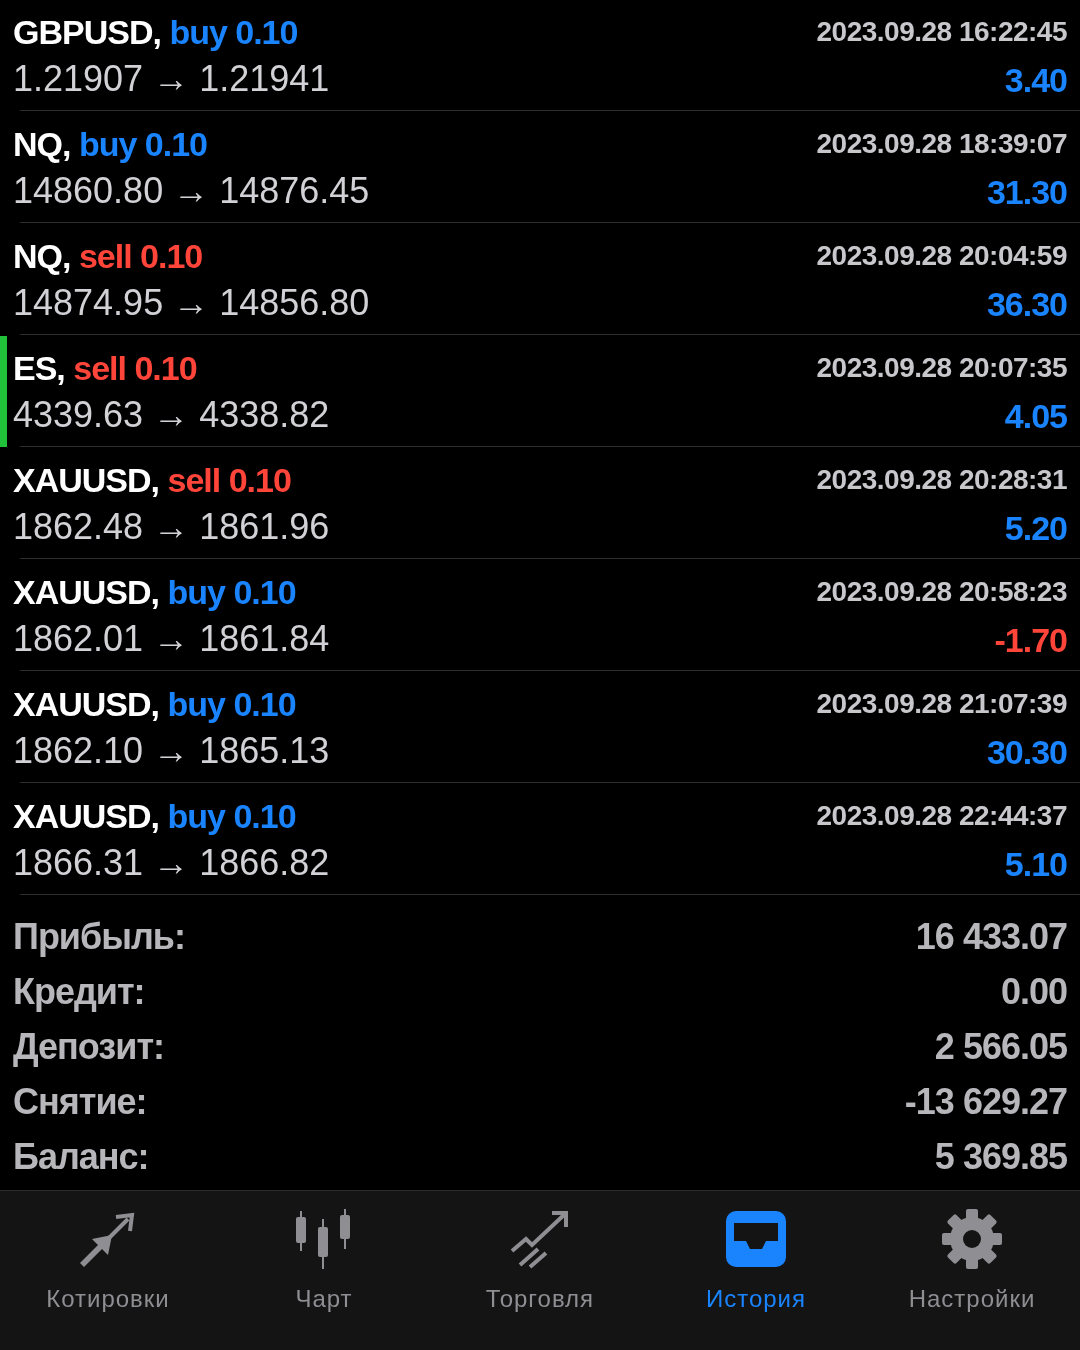 The image size is (1080, 1350). I want to click on deal-time: 2023.09.28 21:07:39, so click(941, 703).